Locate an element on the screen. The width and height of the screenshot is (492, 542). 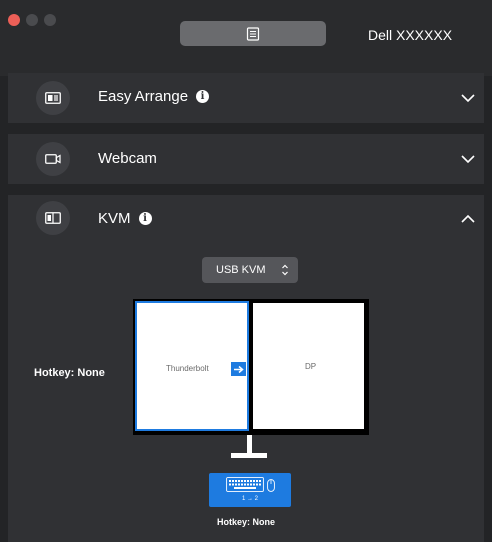
kvm-peripheral-device: 1 → 2 is located at coordinates (250, 490).